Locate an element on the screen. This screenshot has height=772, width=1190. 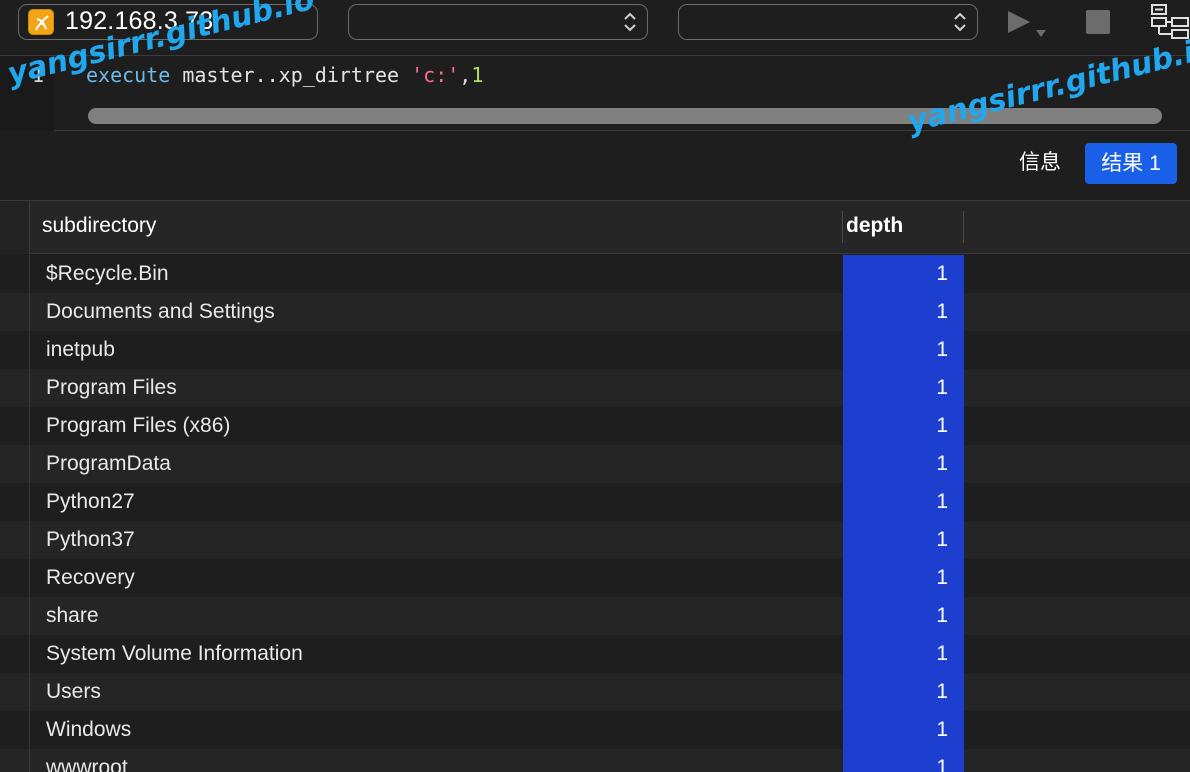
play-icon is located at coordinates (1027, 24).